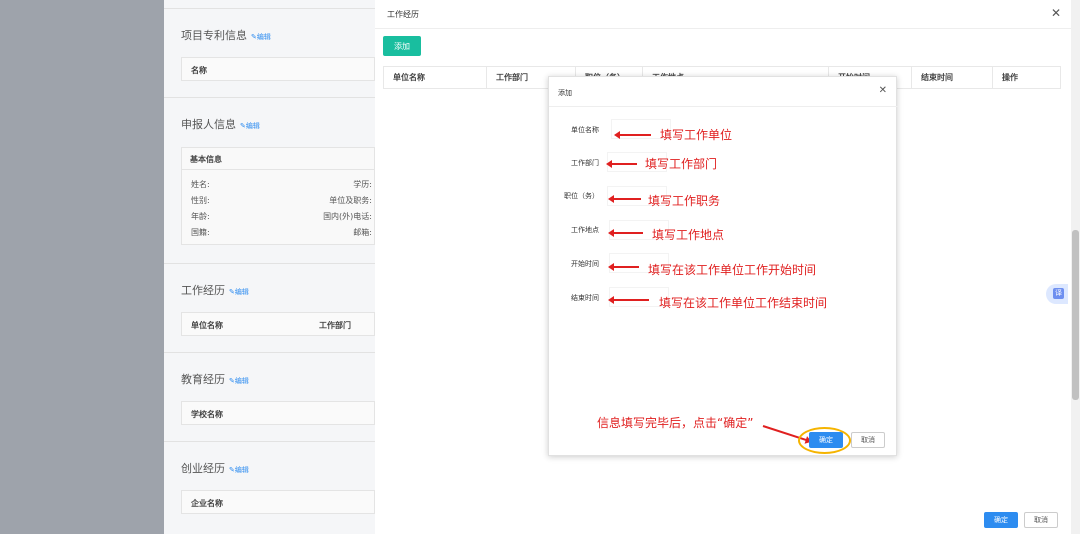 The height and width of the screenshot is (534, 1080). Describe the element at coordinates (350, 200) in the screenshot. I see `info-label: 单位及职务:` at that location.